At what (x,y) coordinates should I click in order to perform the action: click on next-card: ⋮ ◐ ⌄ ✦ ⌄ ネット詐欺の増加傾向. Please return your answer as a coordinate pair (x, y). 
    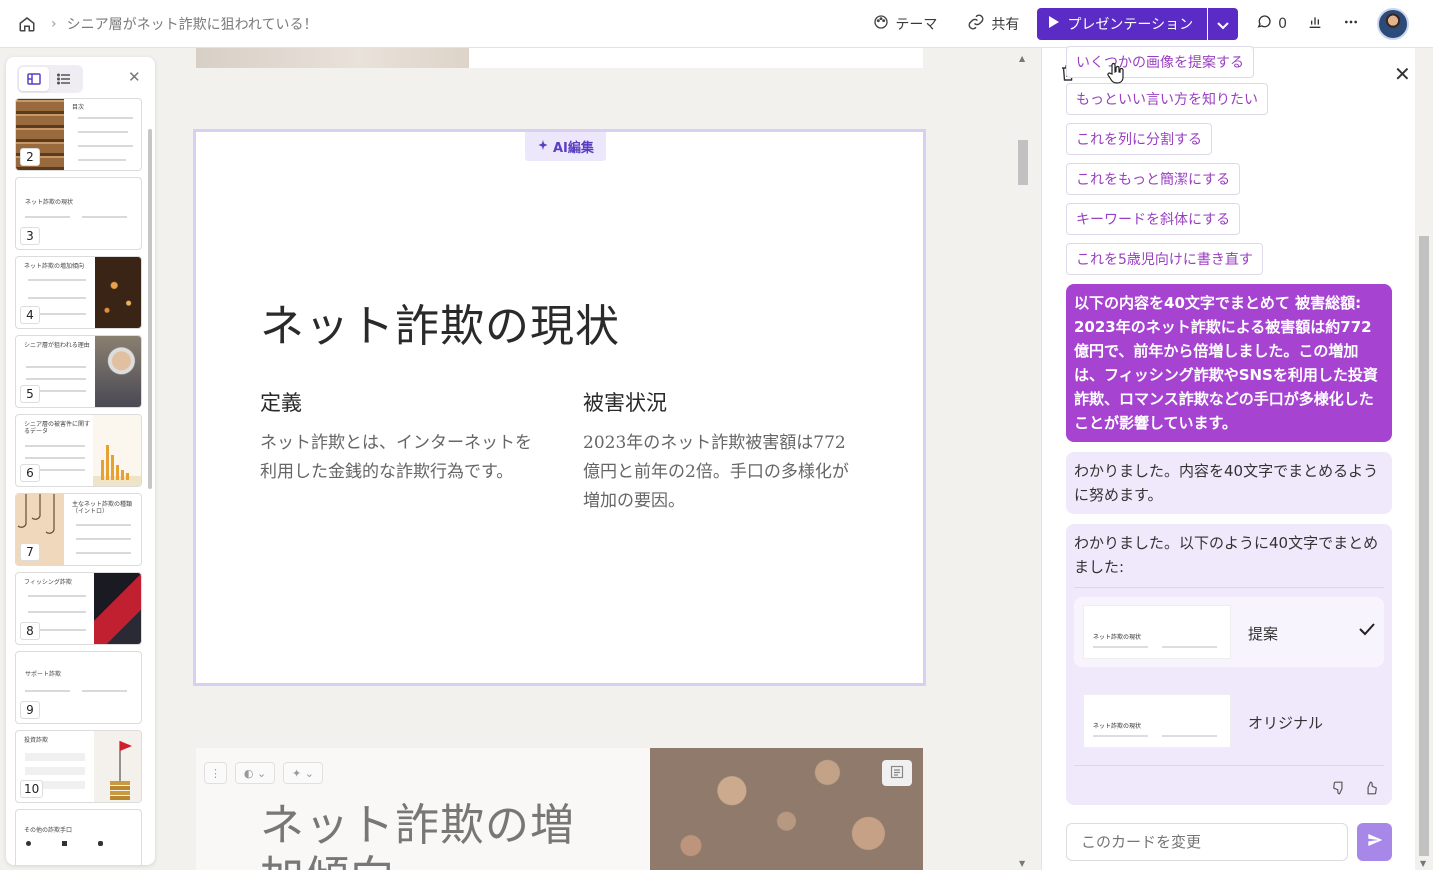
    Looking at the image, I should click on (559, 809).